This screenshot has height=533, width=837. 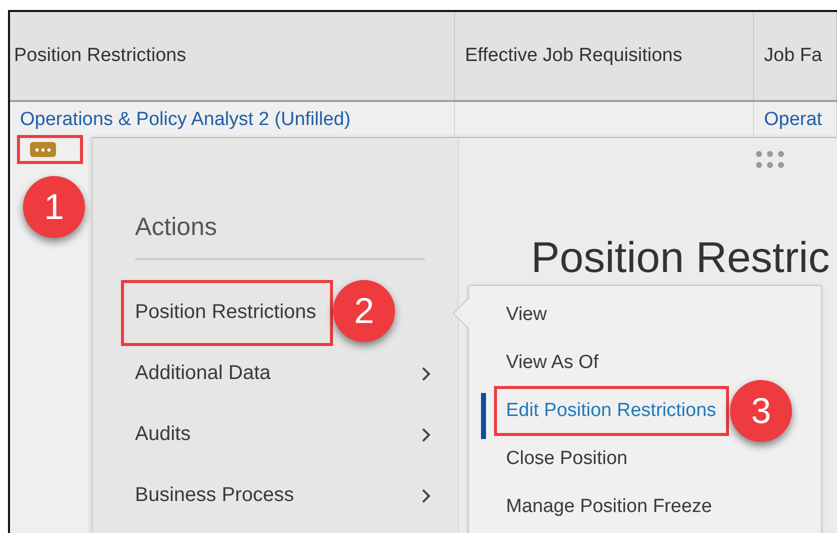 I want to click on more-dots-icon, so click(x=43, y=150).